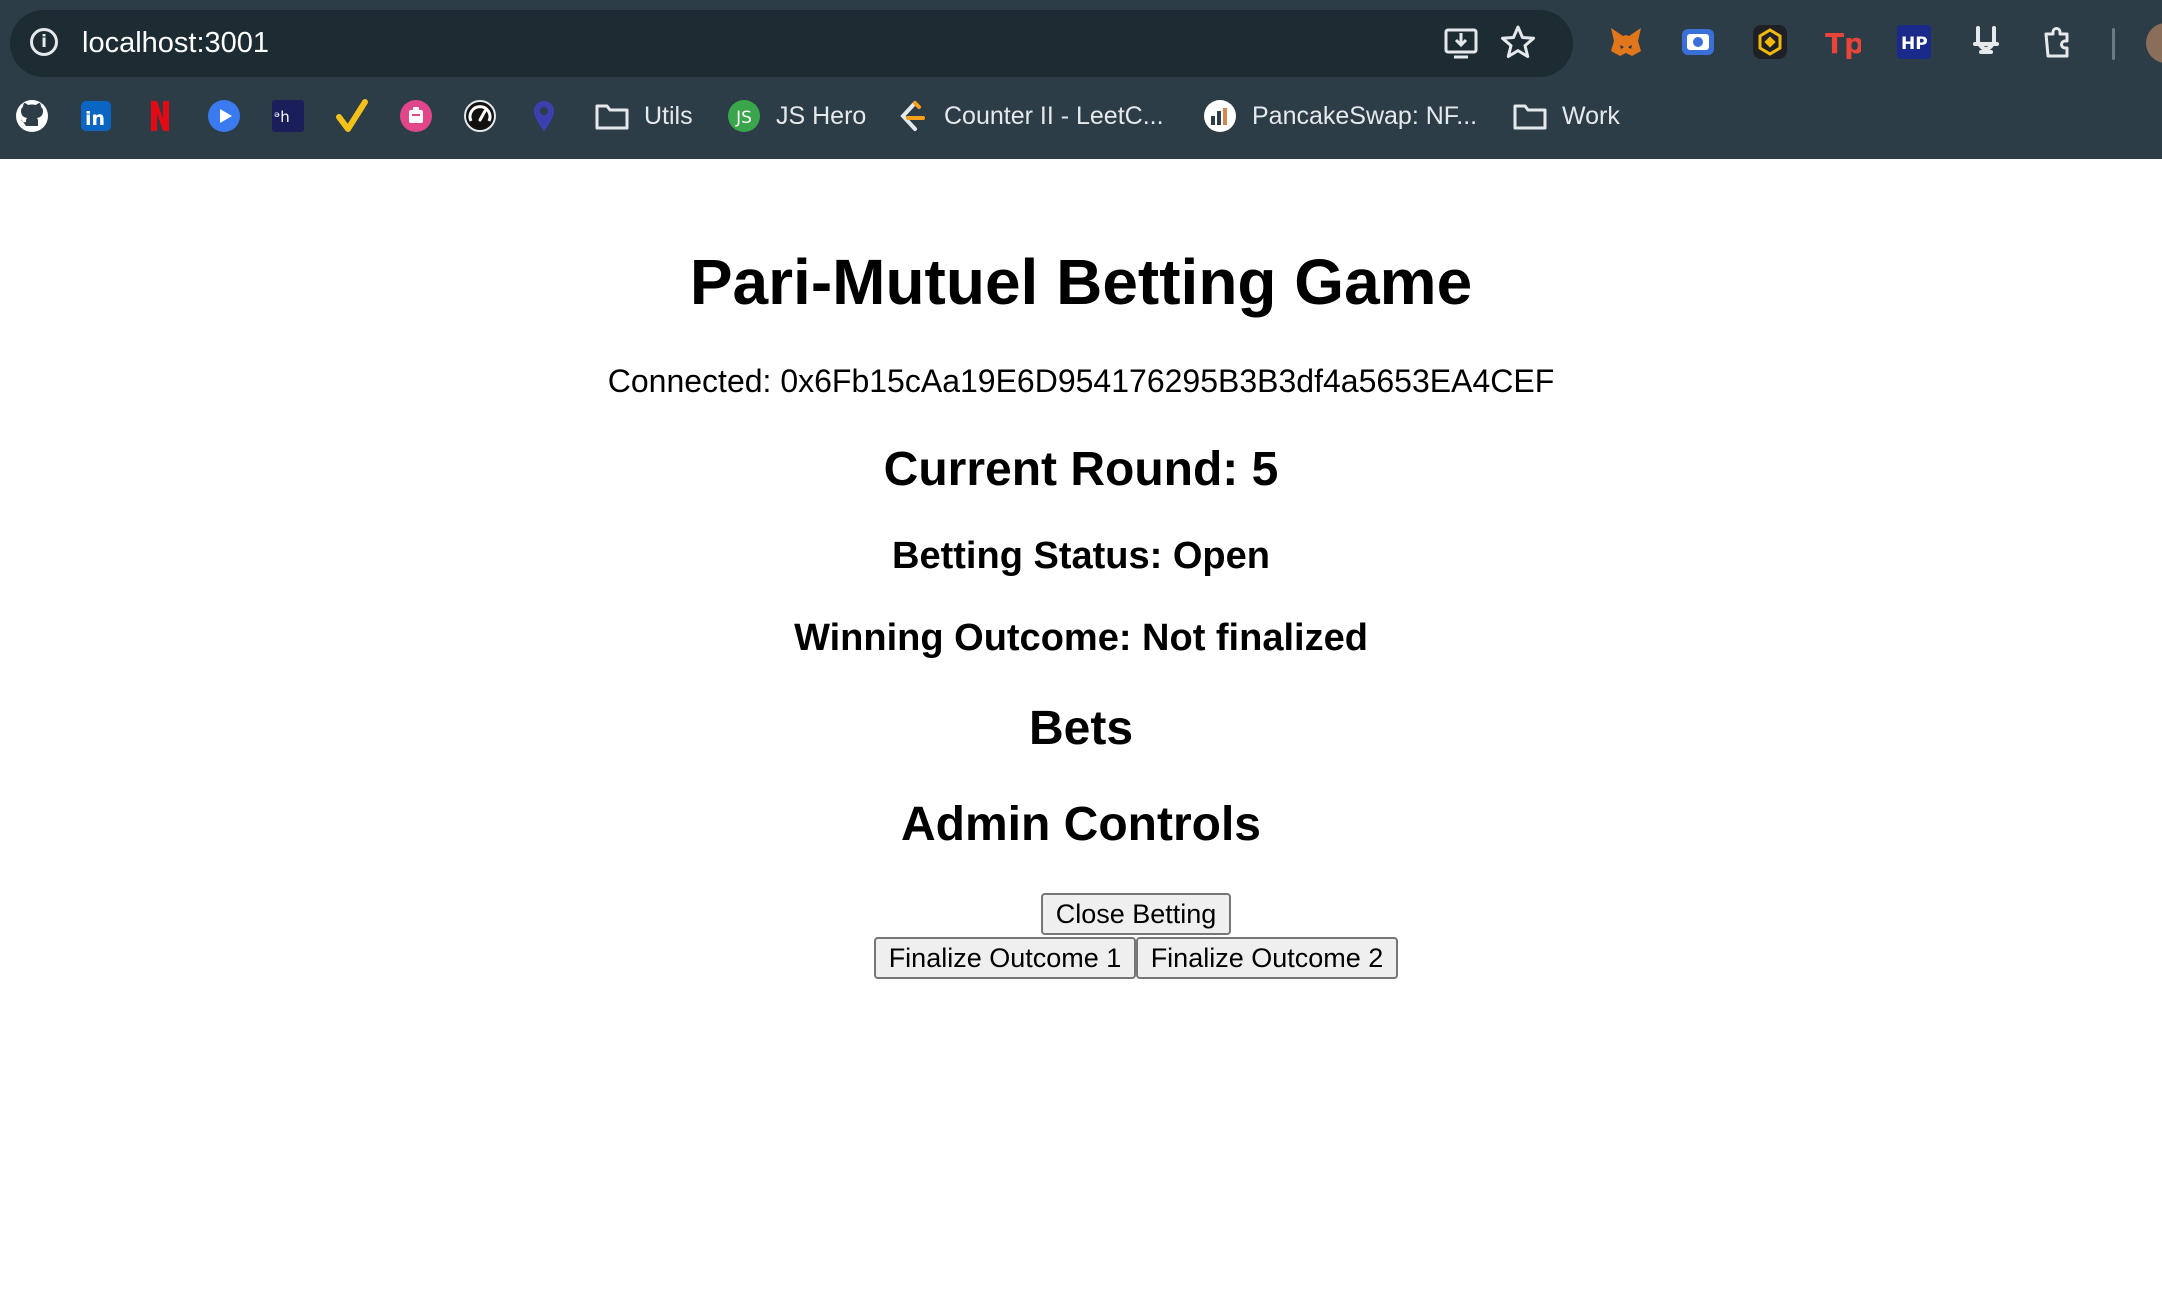 Image resolution: width=2162 pixels, height=1316 pixels. What do you see at coordinates (44, 42) in the screenshot?
I see `info-icon: i` at bounding box center [44, 42].